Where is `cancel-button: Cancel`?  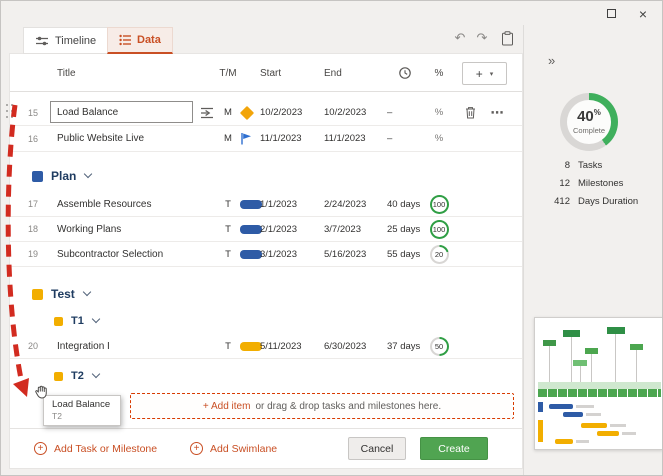 cancel-button: Cancel is located at coordinates (377, 448).